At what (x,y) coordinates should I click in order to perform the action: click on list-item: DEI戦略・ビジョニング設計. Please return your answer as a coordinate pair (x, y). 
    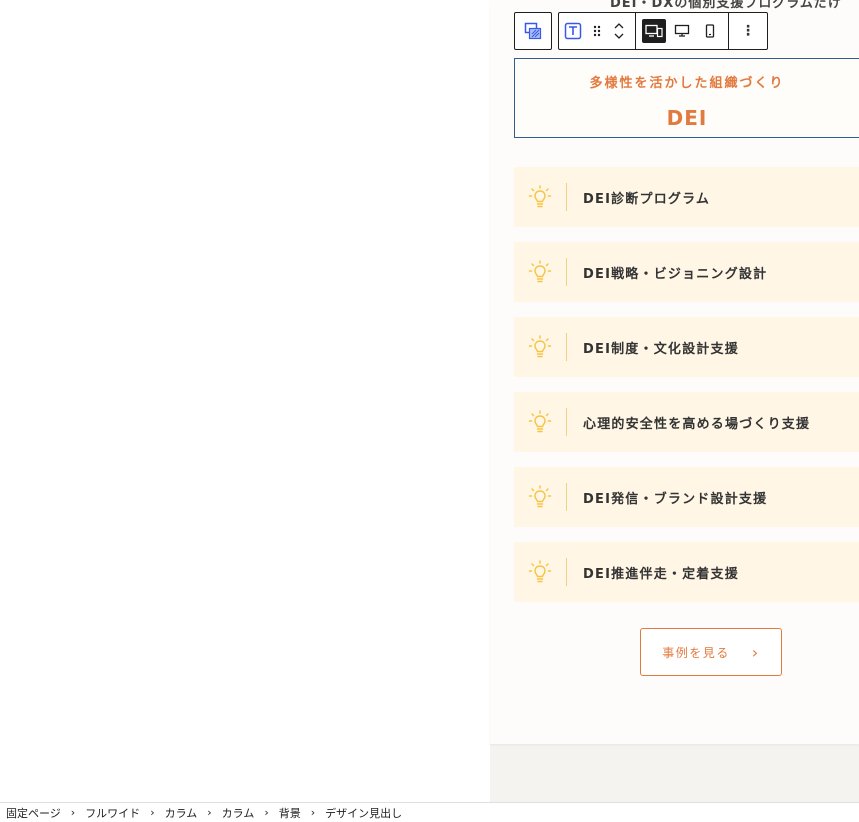
    Looking at the image, I should click on (686, 272).